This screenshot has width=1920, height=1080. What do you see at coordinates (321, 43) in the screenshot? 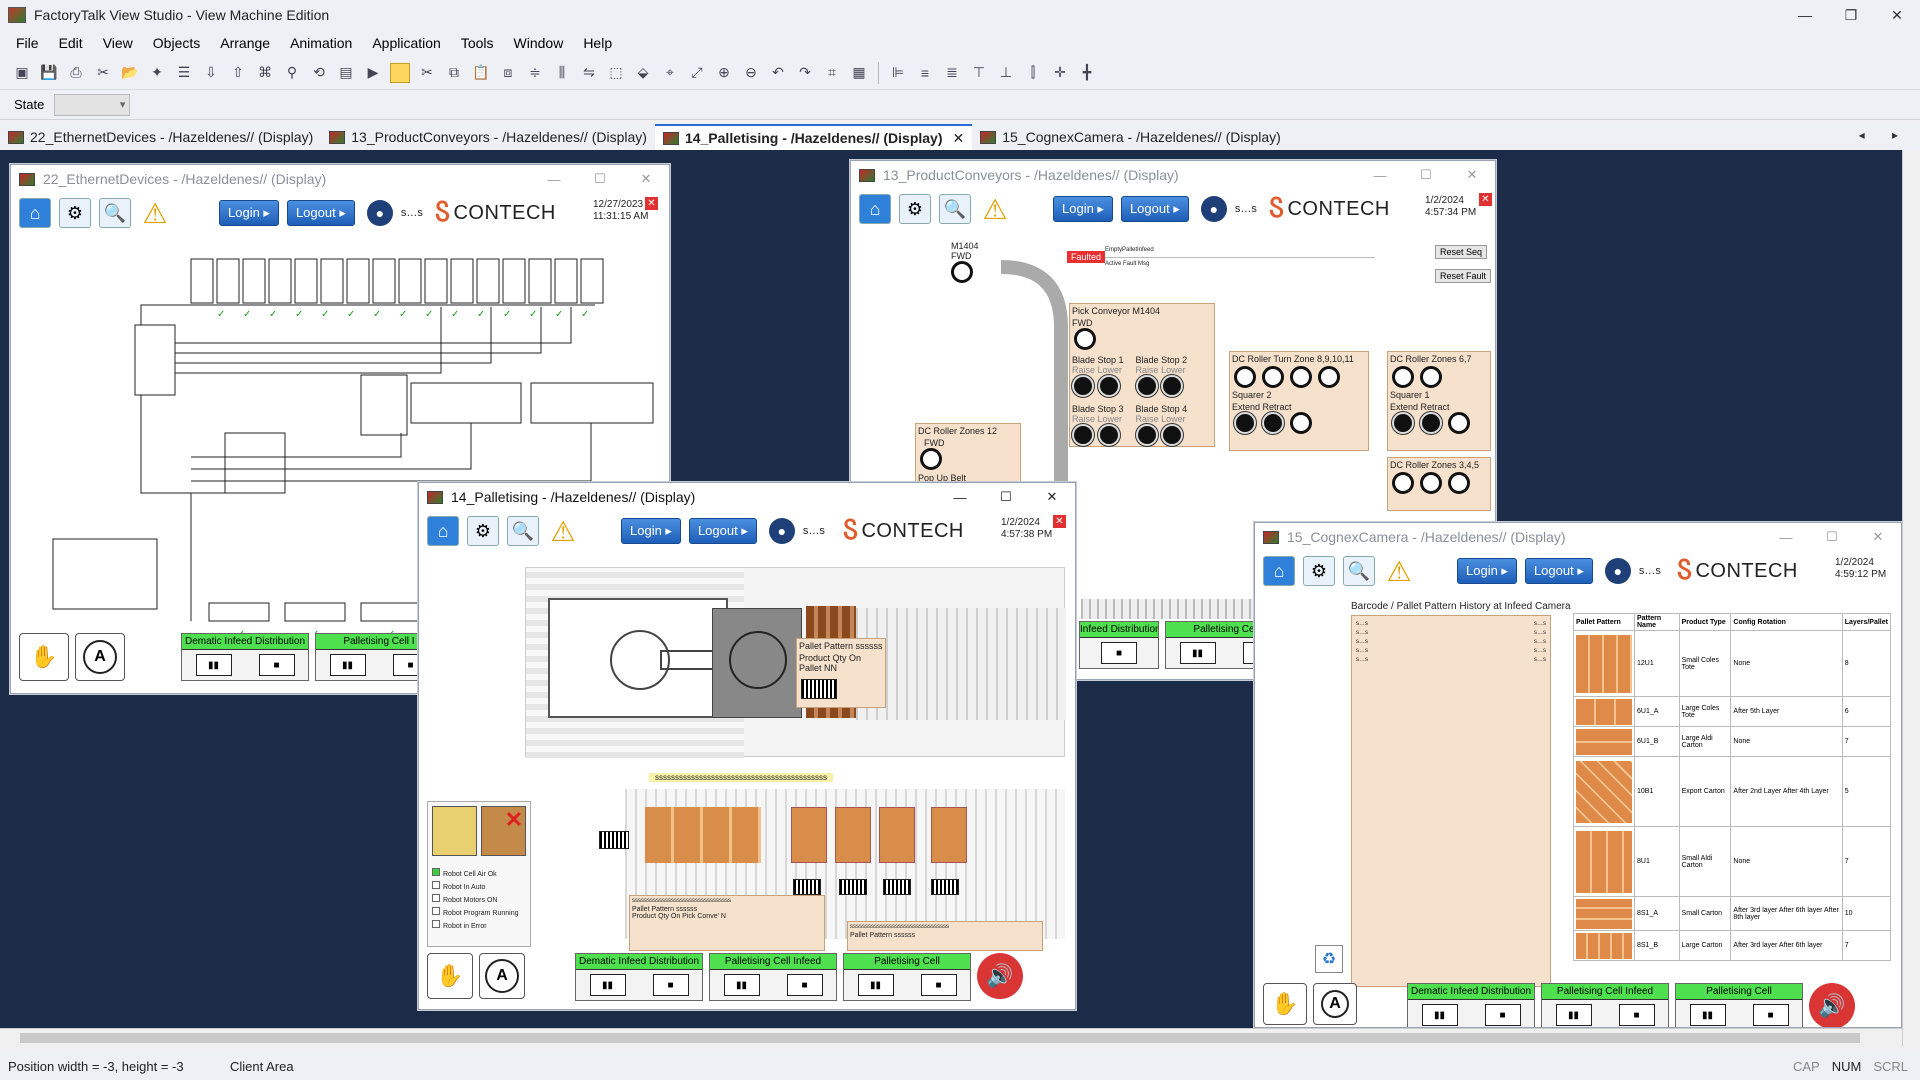
I see `menu-animation: Animation` at bounding box center [321, 43].